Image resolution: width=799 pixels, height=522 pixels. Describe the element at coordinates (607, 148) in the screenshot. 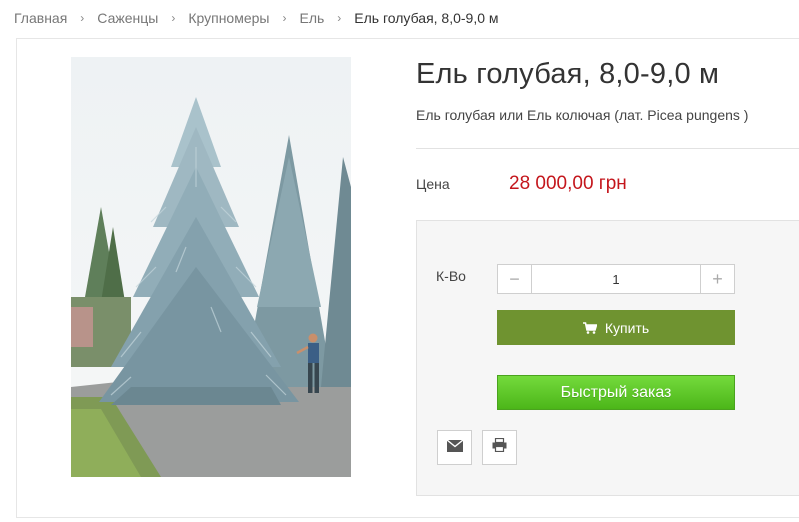

I see `divider` at that location.